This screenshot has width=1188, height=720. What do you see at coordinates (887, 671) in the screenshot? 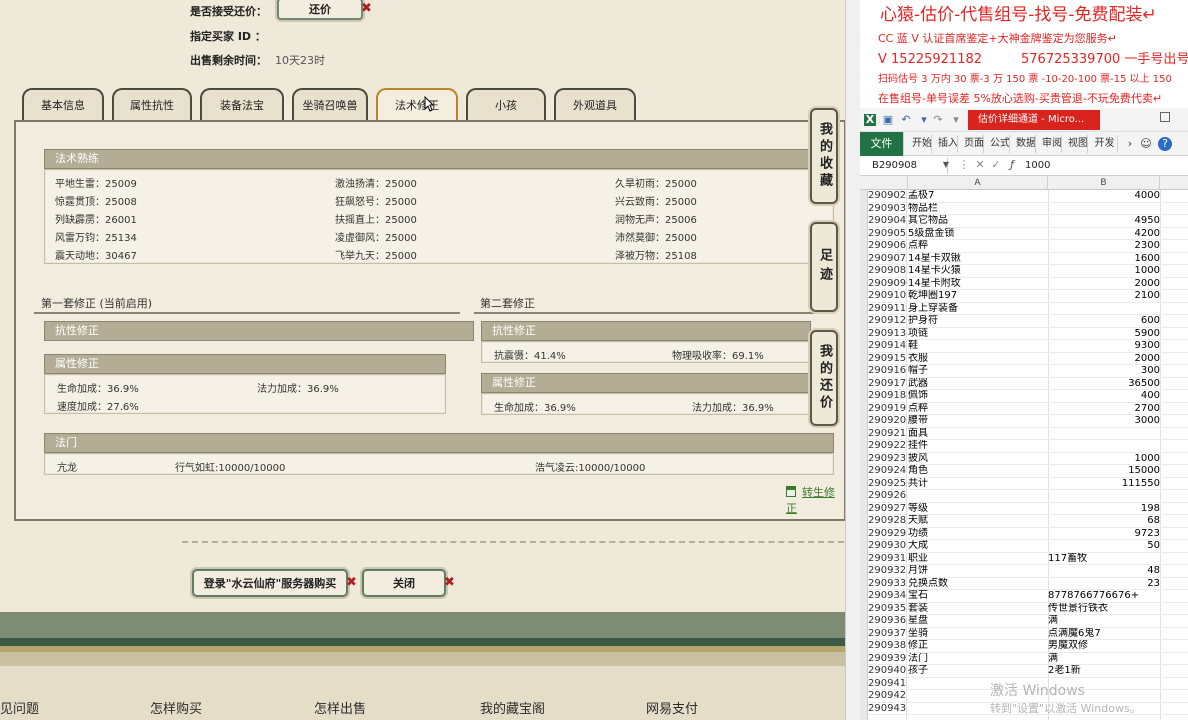
I see `row-number: 290940` at bounding box center [887, 671].